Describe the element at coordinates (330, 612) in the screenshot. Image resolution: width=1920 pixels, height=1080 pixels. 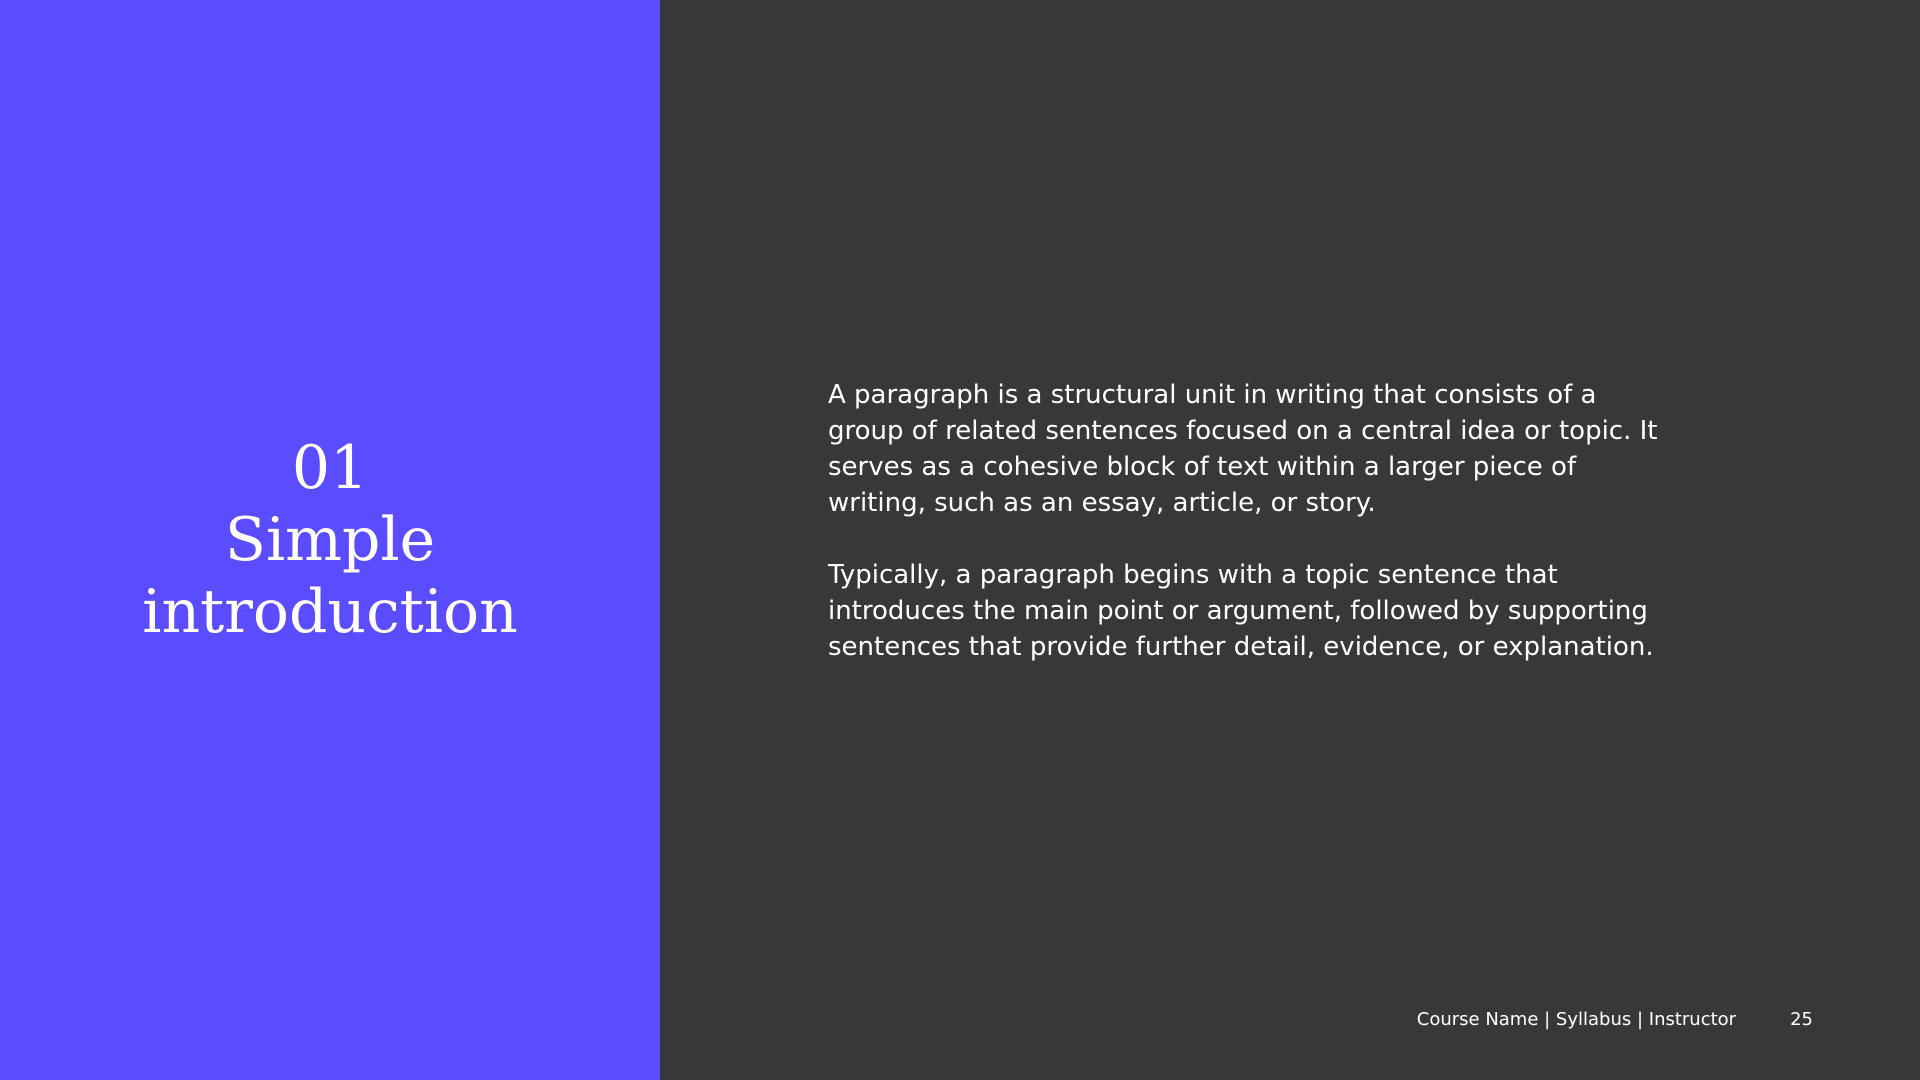
I see `section-title-line-2: introduction` at that location.